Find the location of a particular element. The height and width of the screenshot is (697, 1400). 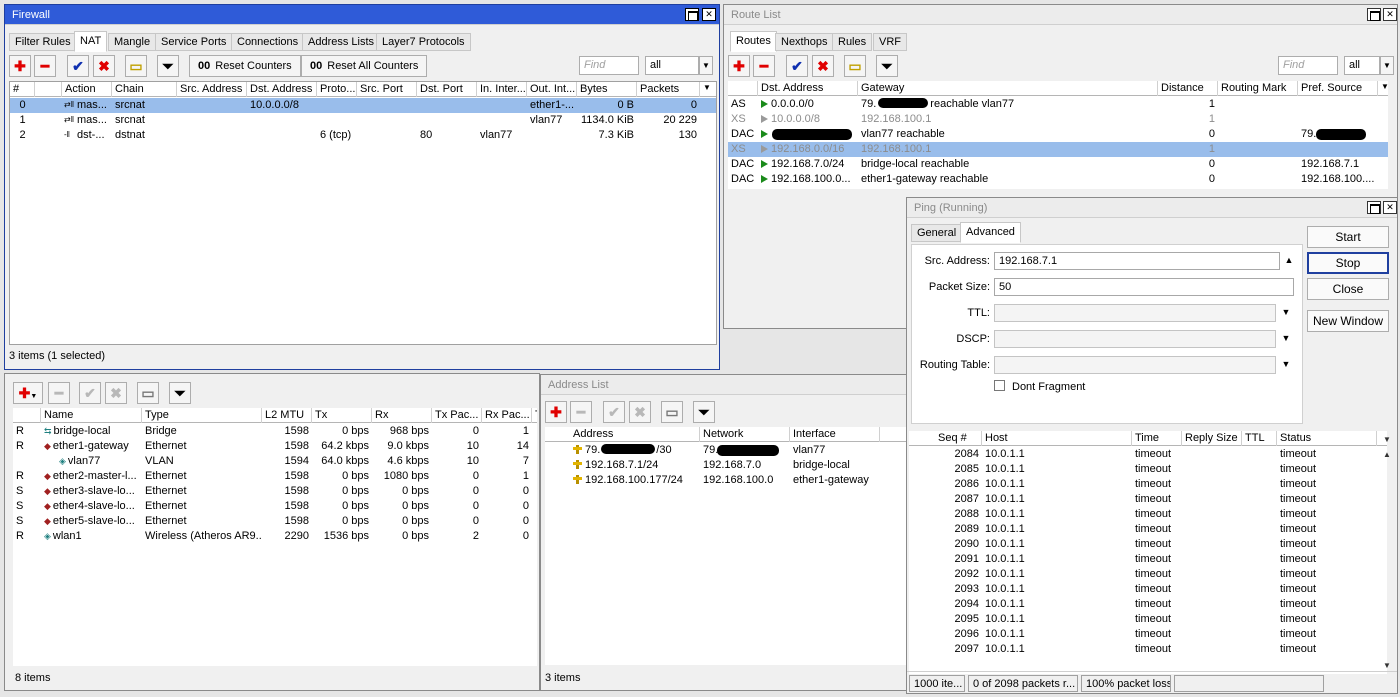

col-chain: Chain is located at coordinates (144, 89).